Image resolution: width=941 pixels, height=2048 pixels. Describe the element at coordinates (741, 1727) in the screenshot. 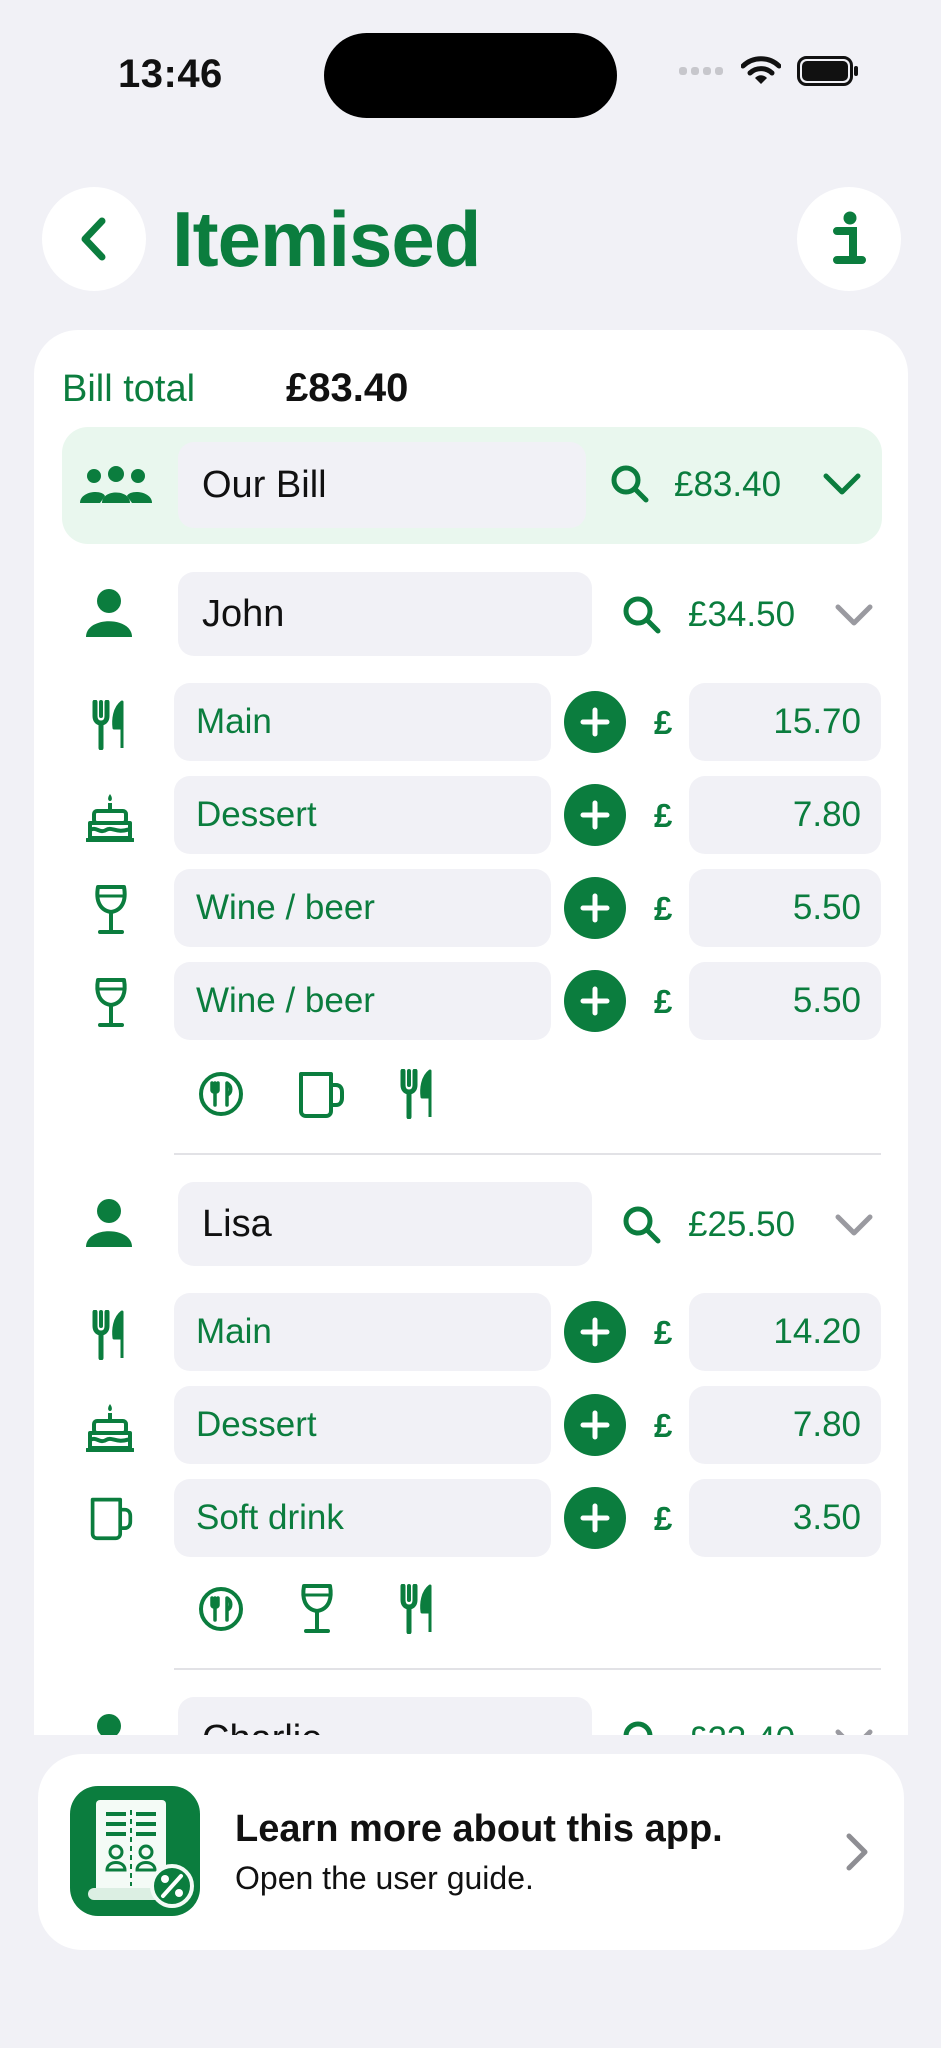

I see `person-amount: £23.40` at that location.